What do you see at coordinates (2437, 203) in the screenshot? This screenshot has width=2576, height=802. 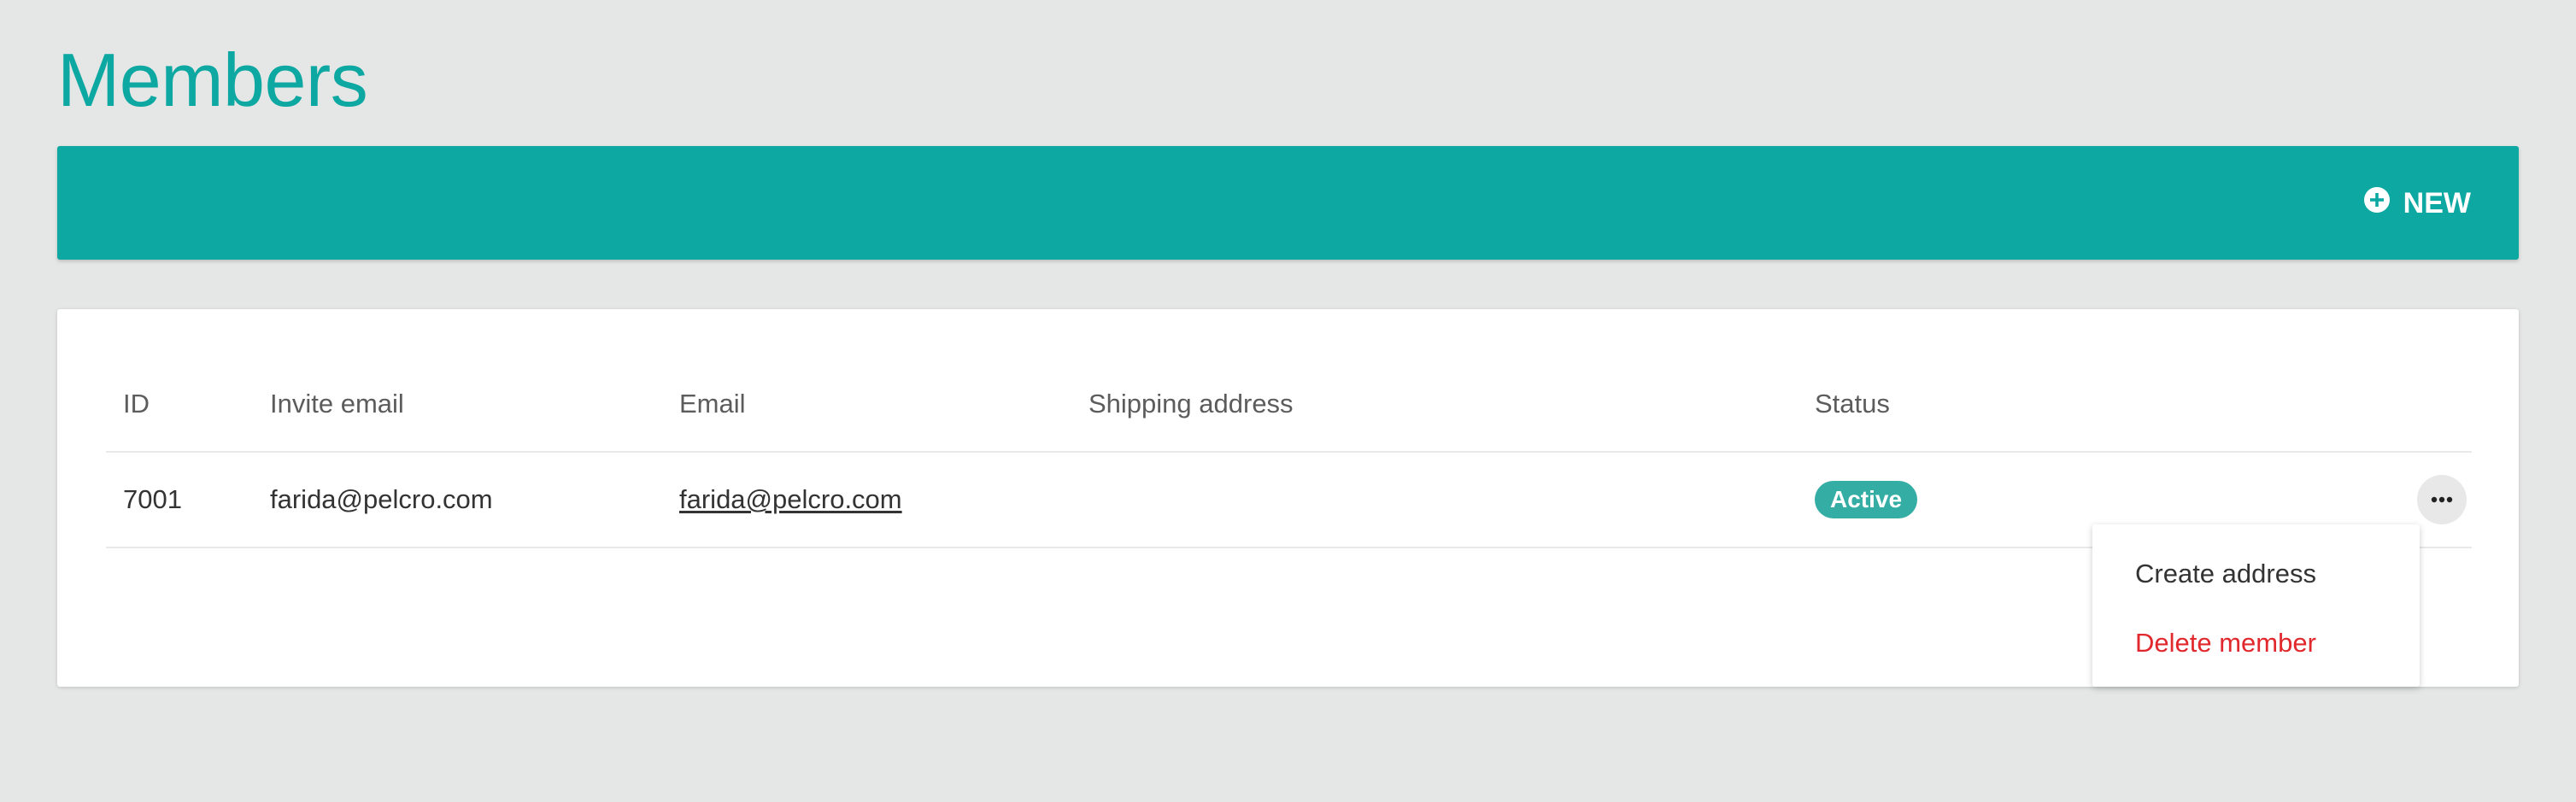 I see `new-button-label: NEW` at bounding box center [2437, 203].